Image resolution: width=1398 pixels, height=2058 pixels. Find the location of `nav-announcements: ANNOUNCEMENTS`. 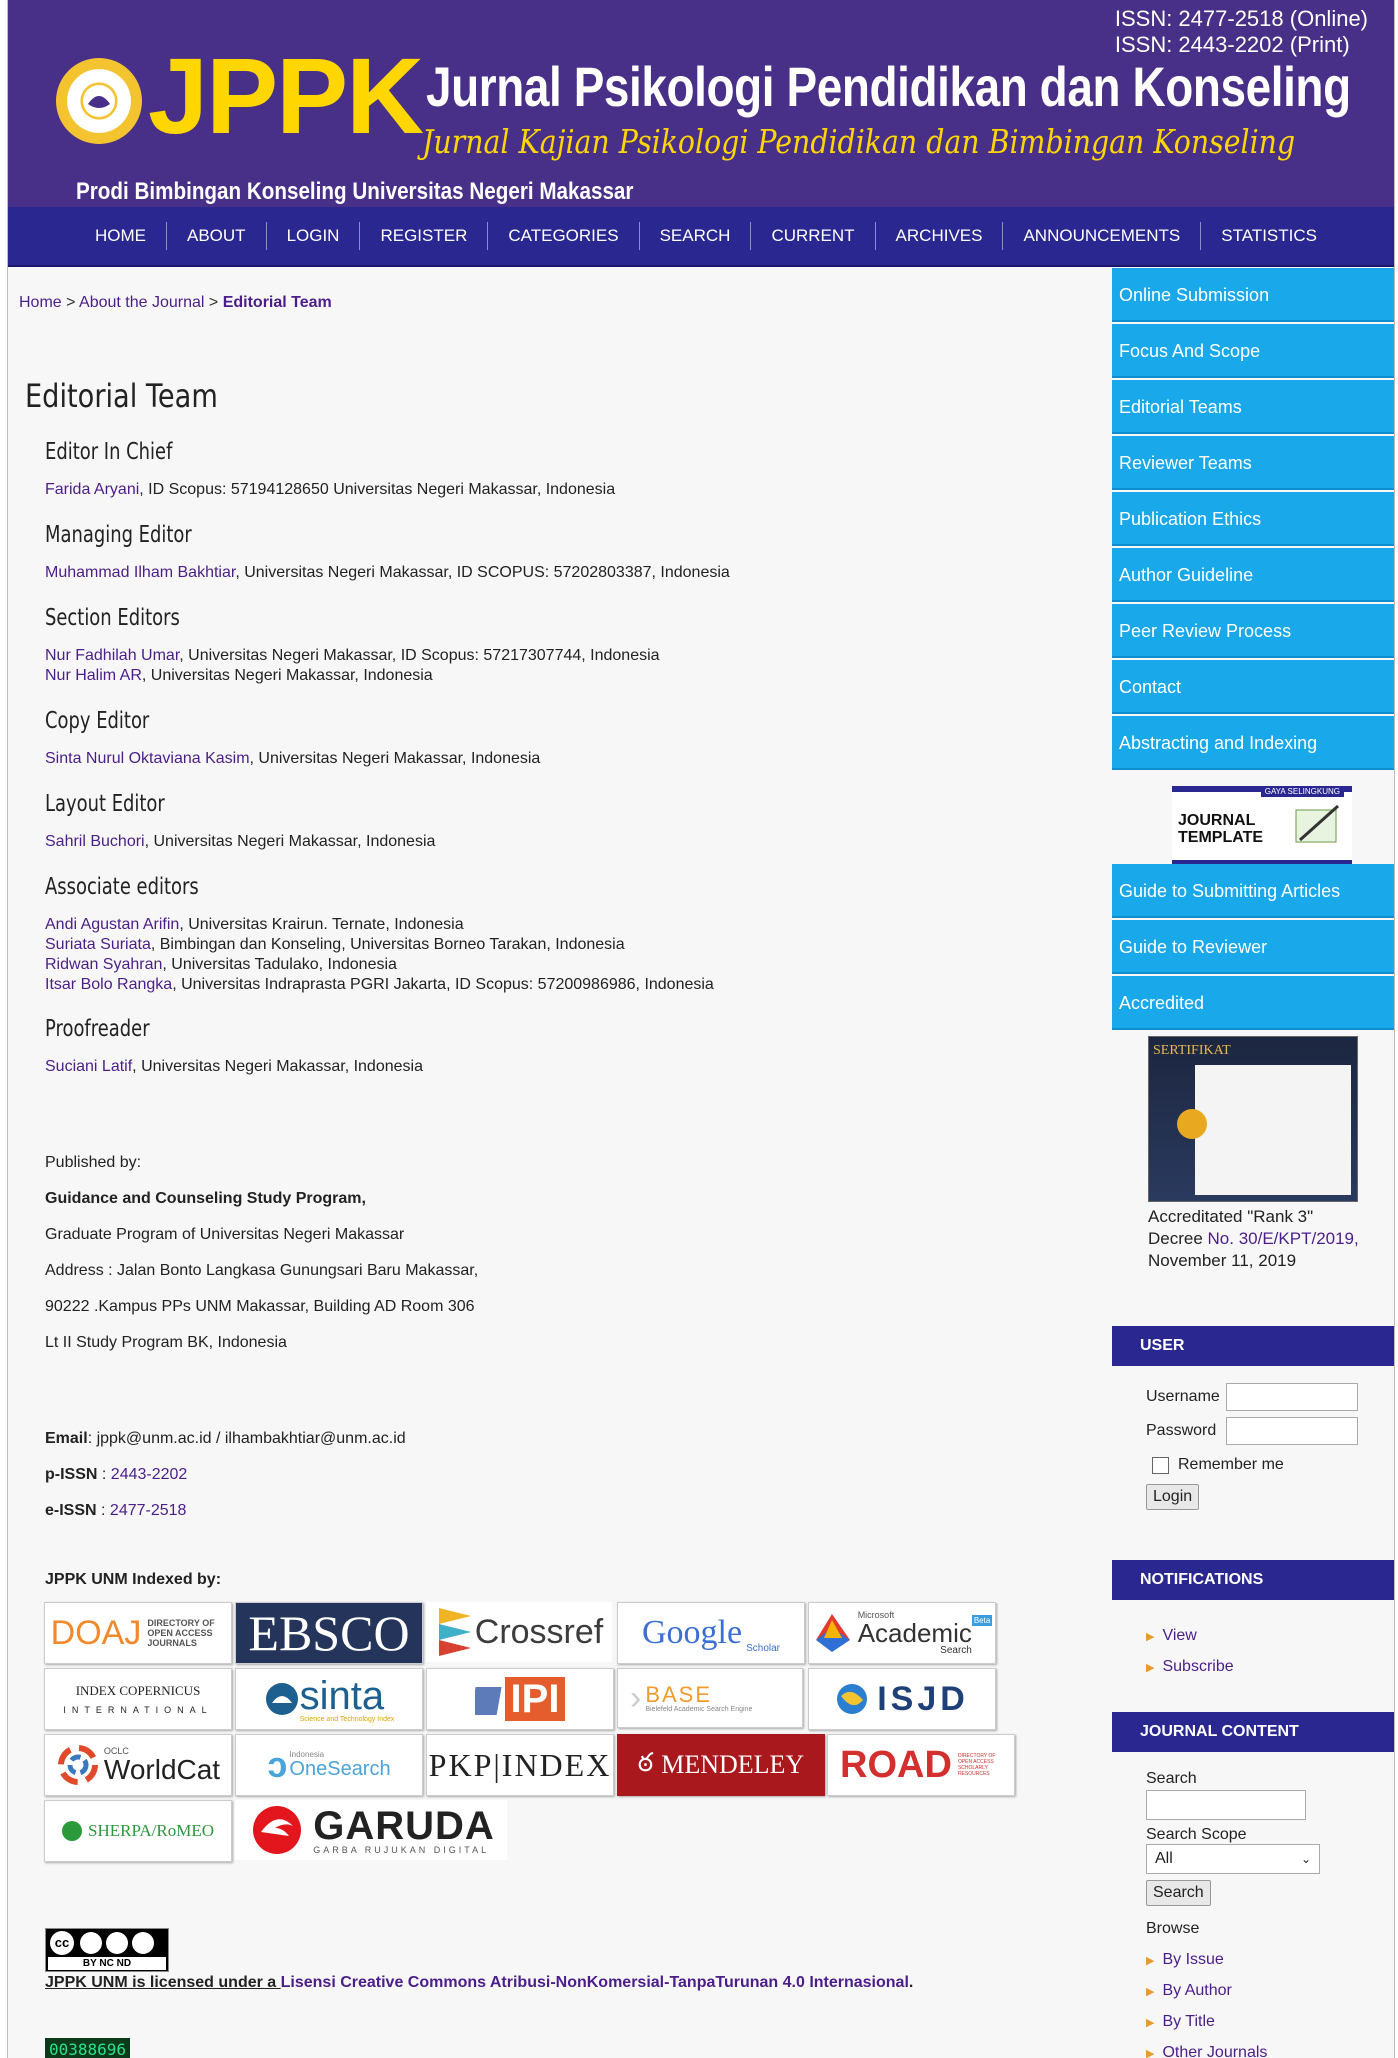

nav-announcements: ANNOUNCEMENTS is located at coordinates (1101, 236).